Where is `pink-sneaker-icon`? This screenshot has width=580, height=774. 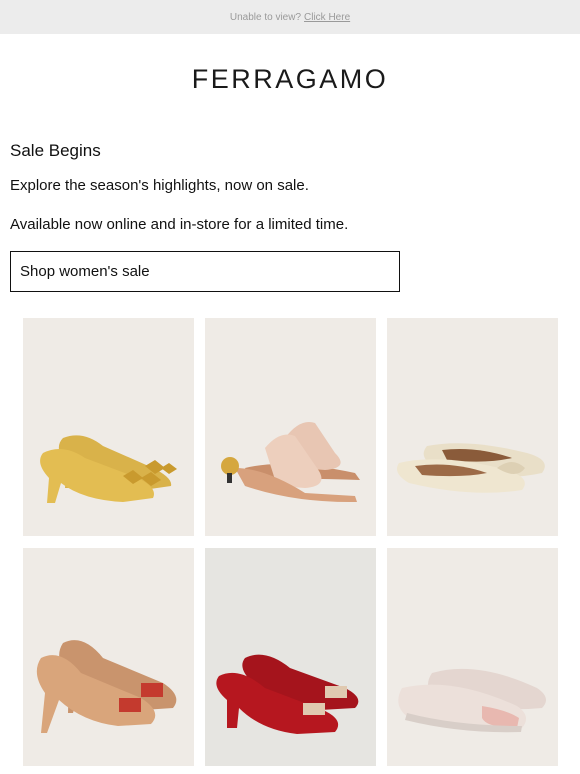 pink-sneaker-icon is located at coordinates (472, 657).